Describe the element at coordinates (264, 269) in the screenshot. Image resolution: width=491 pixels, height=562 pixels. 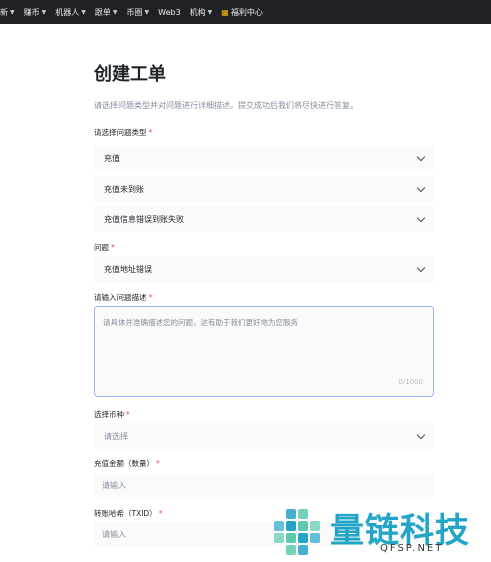
I see `question-select: 充值地址错误` at that location.